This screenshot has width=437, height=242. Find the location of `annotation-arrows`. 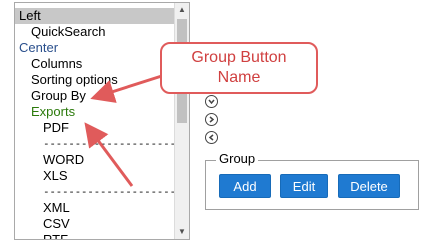

annotation-arrows is located at coordinates (126, 129).